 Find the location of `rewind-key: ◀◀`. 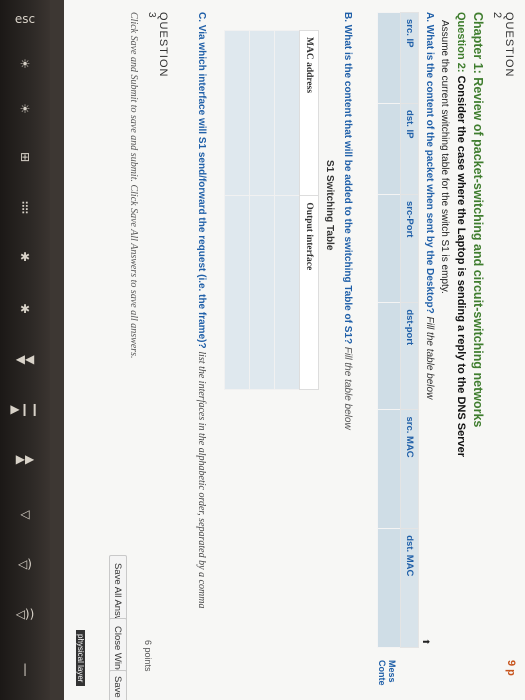

rewind-key: ◀◀ is located at coordinates (25, 359).